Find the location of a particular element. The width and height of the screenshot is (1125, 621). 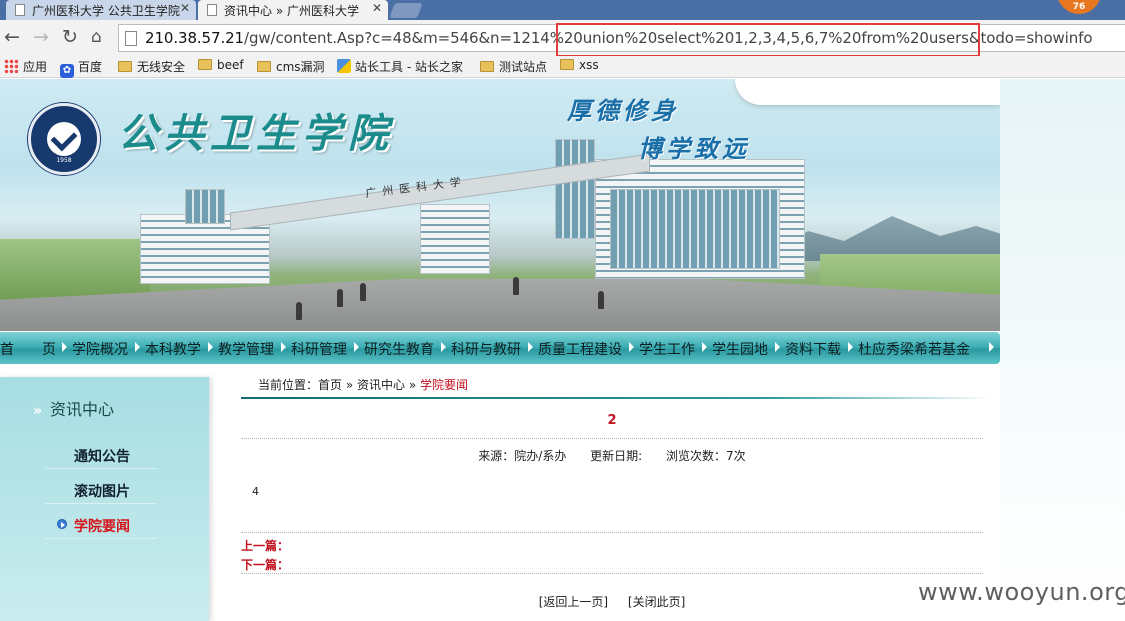

browser-tab: 广州医科大学 公共卫生学院 ✕ is located at coordinates (101, 10).